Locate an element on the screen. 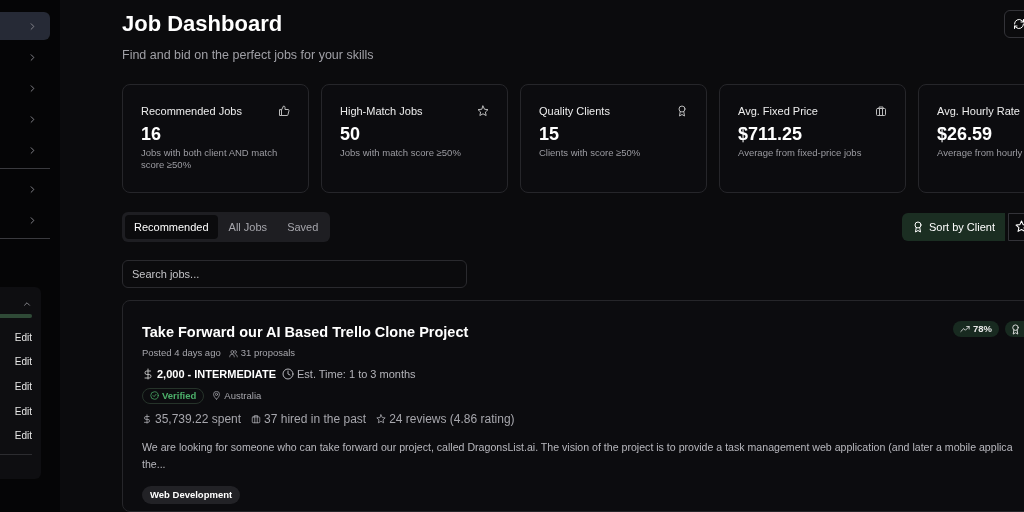 The height and width of the screenshot is (512, 1024). stat-title: Recommended Jobs is located at coordinates (191, 111).